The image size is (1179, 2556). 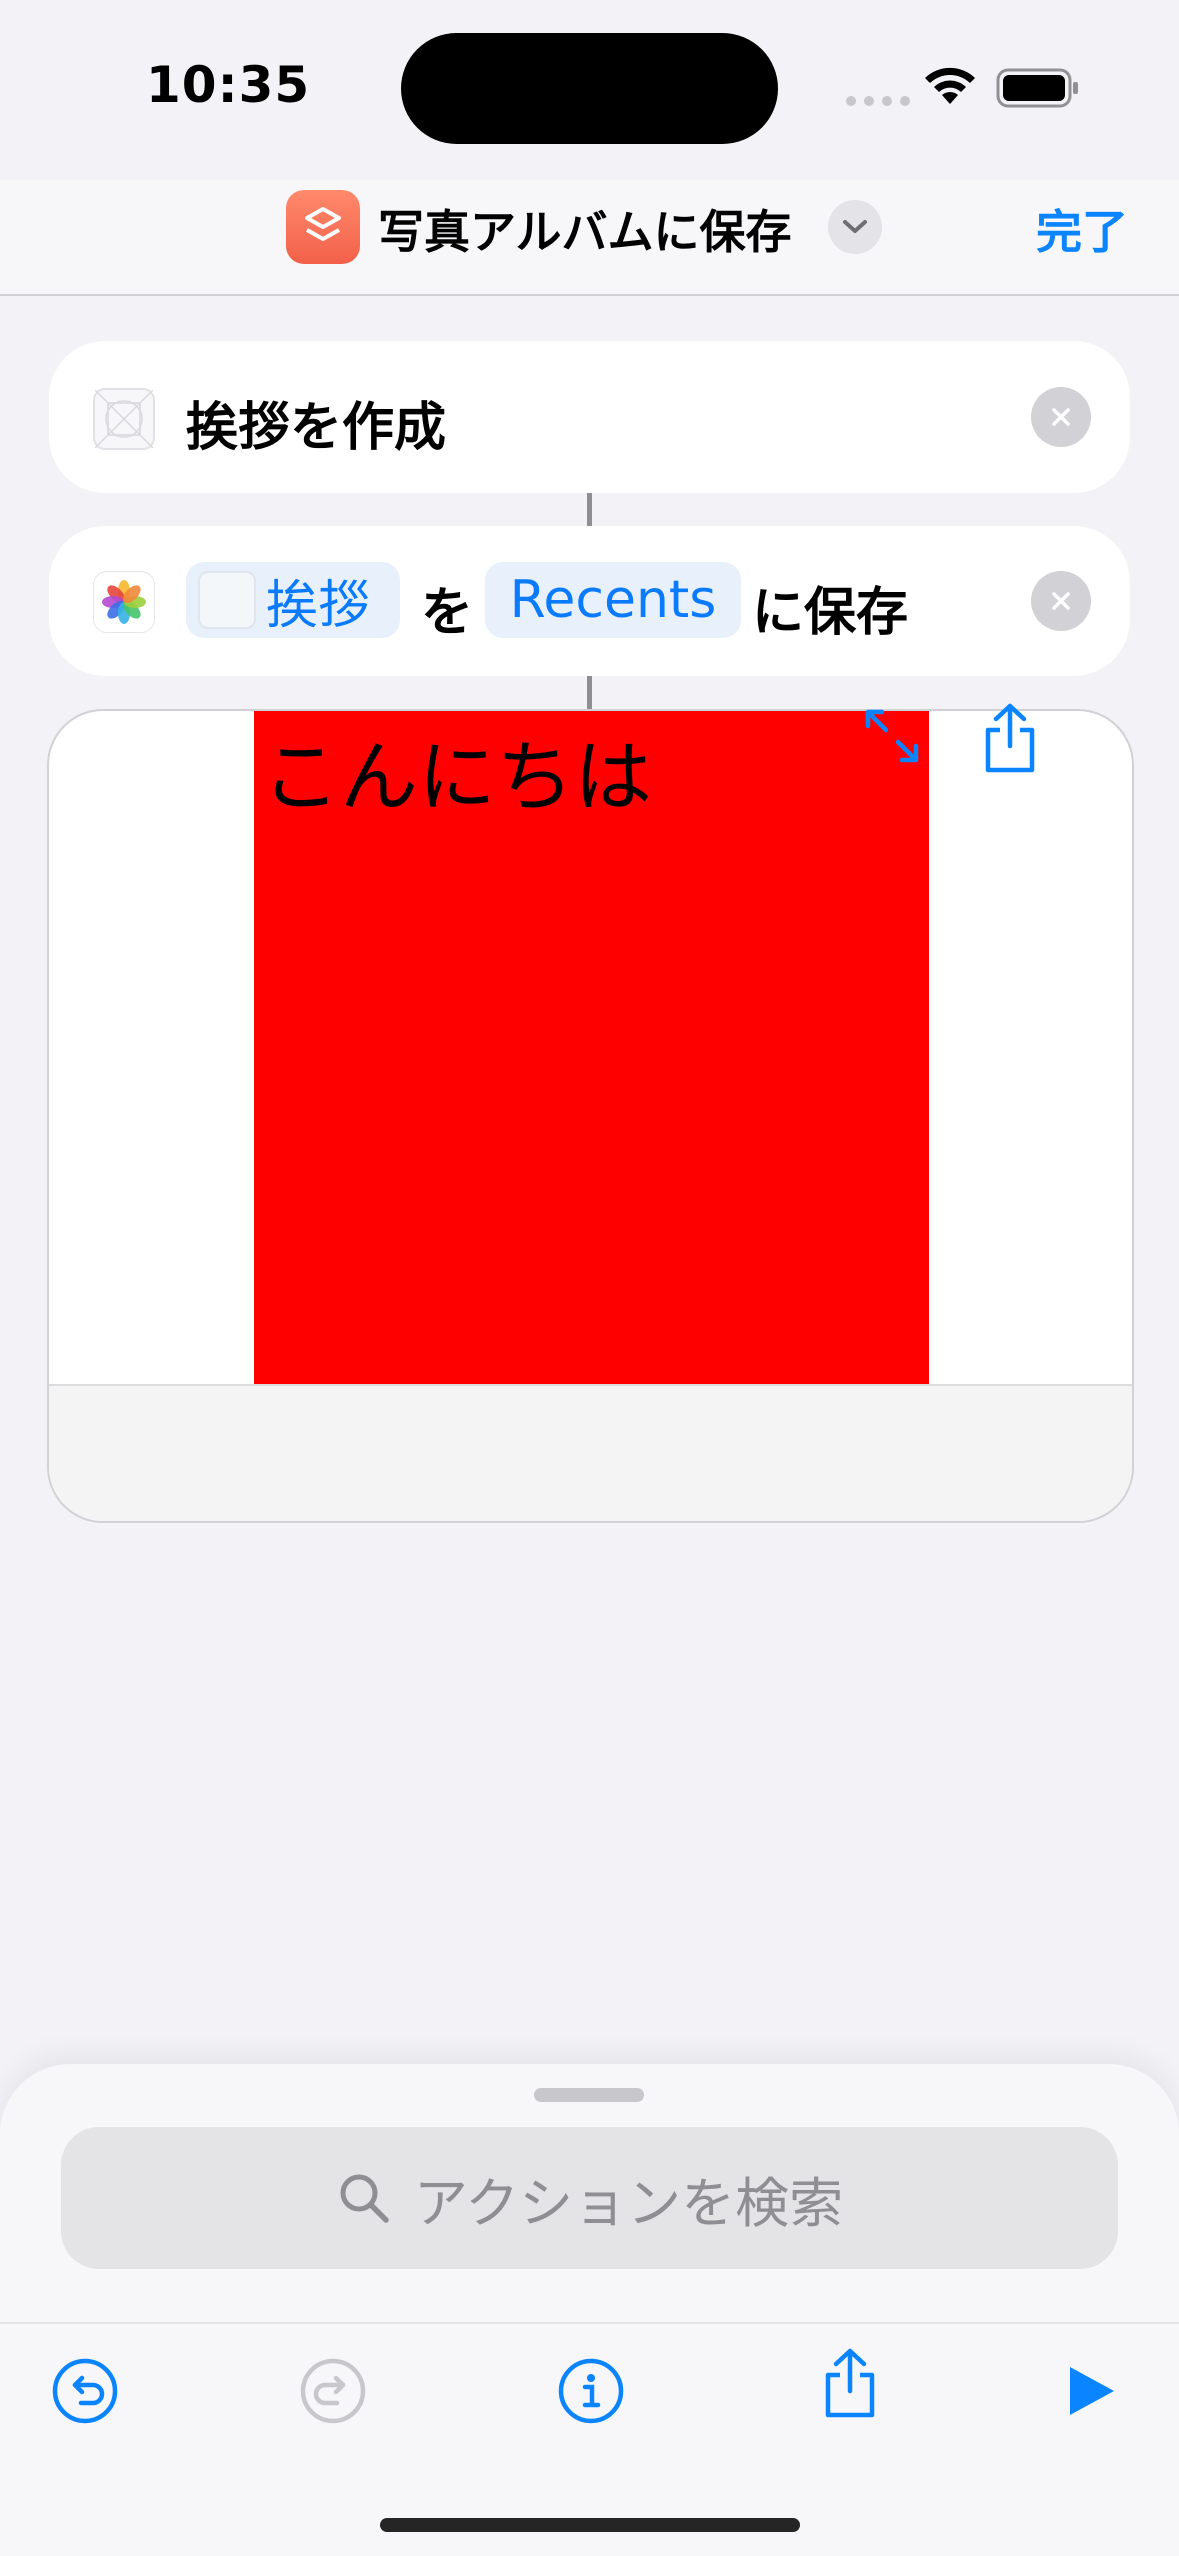 What do you see at coordinates (950, 88) in the screenshot?
I see `wifi-icon` at bounding box center [950, 88].